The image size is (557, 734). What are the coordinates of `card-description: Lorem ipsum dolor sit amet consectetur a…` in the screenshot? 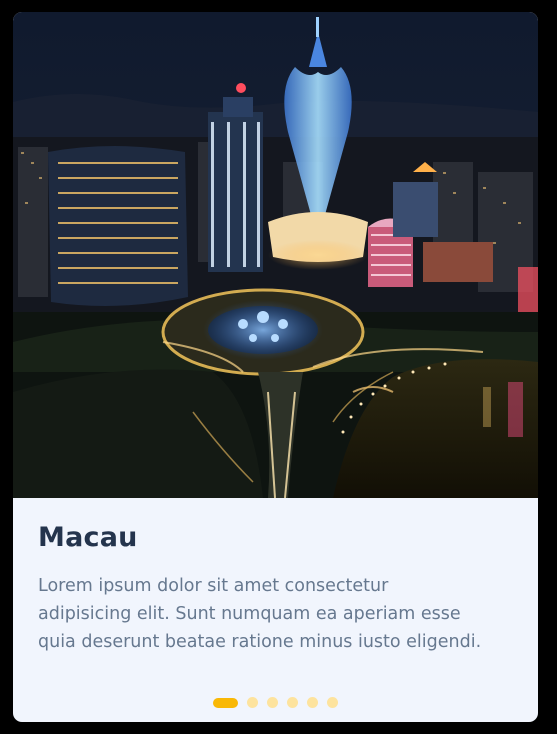 It's located at (280, 614).